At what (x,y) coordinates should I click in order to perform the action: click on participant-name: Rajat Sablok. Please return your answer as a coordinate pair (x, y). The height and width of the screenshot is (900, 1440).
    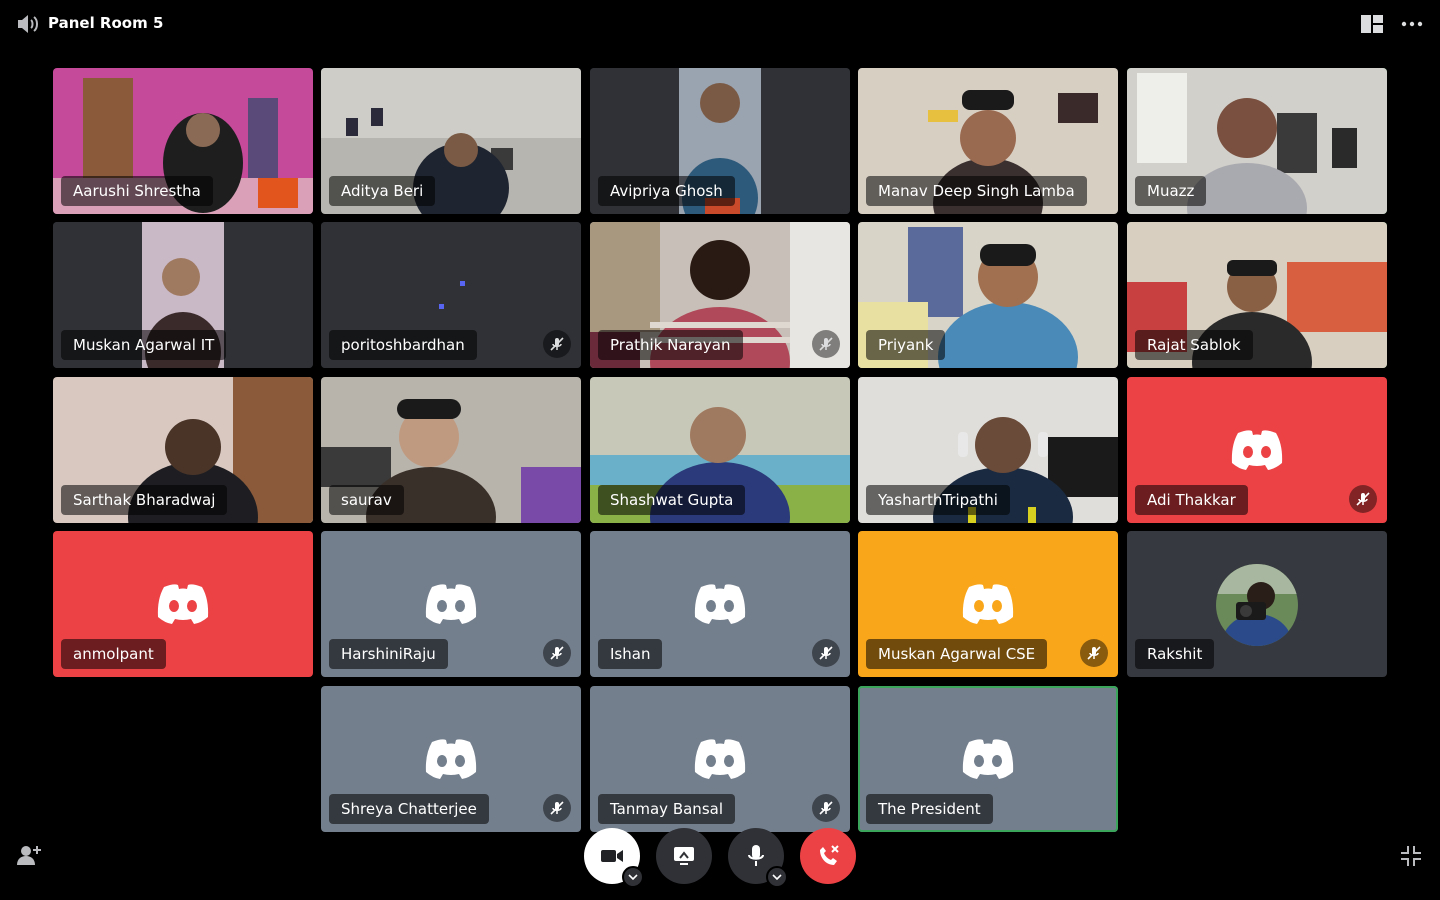
    Looking at the image, I should click on (1194, 345).